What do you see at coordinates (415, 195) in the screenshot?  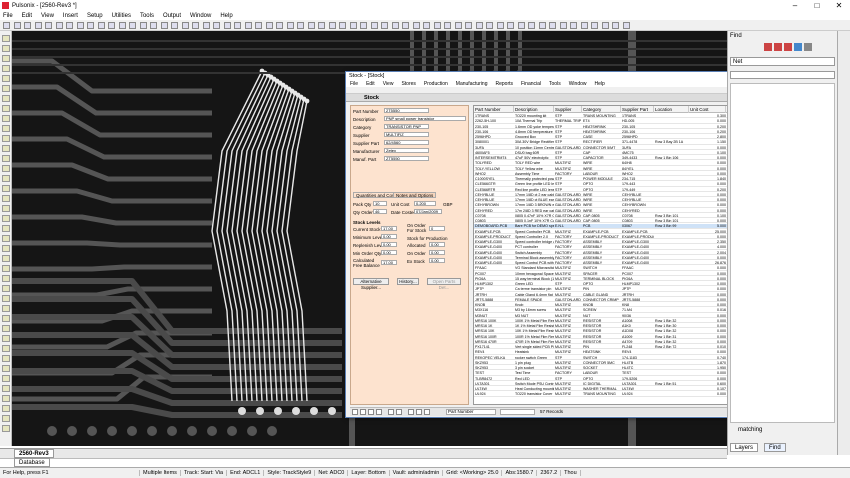 I see `tab-notes-options: Notes and Options` at bounding box center [415, 195].